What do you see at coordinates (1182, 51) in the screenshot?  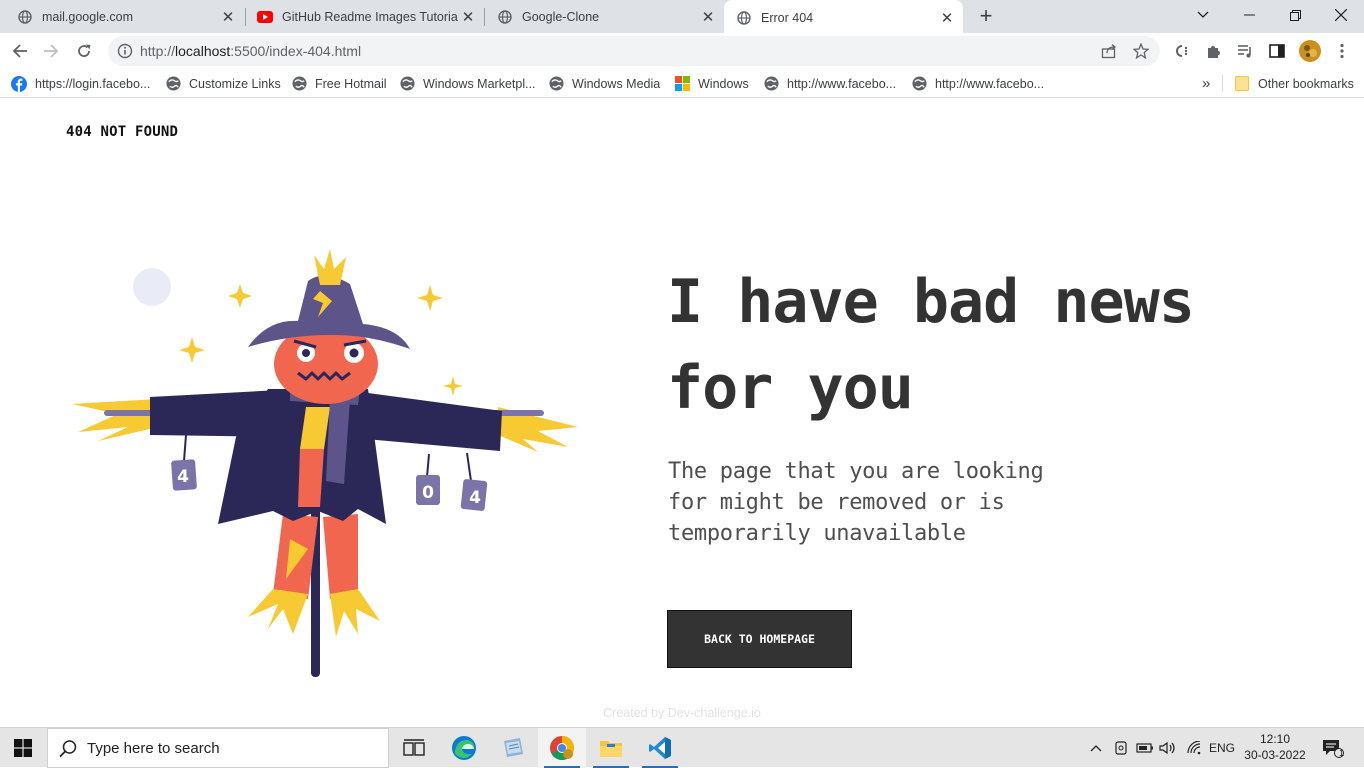 I see `extension-c-icon` at bounding box center [1182, 51].